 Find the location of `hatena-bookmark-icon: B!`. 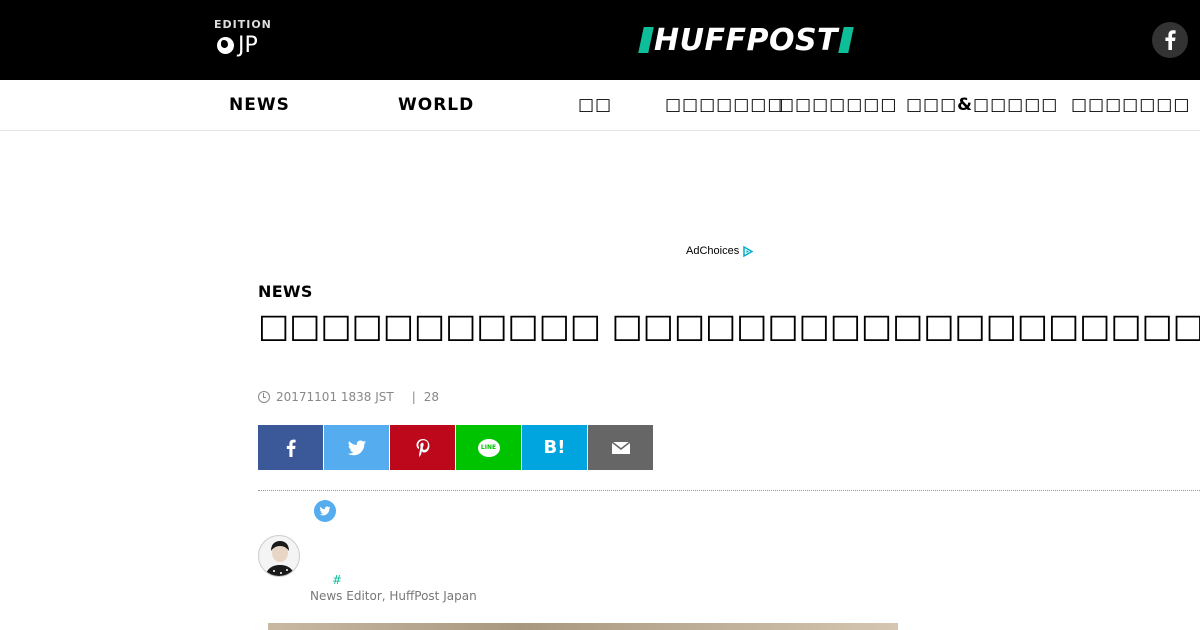

hatena-bookmark-icon: B! is located at coordinates (554, 447).